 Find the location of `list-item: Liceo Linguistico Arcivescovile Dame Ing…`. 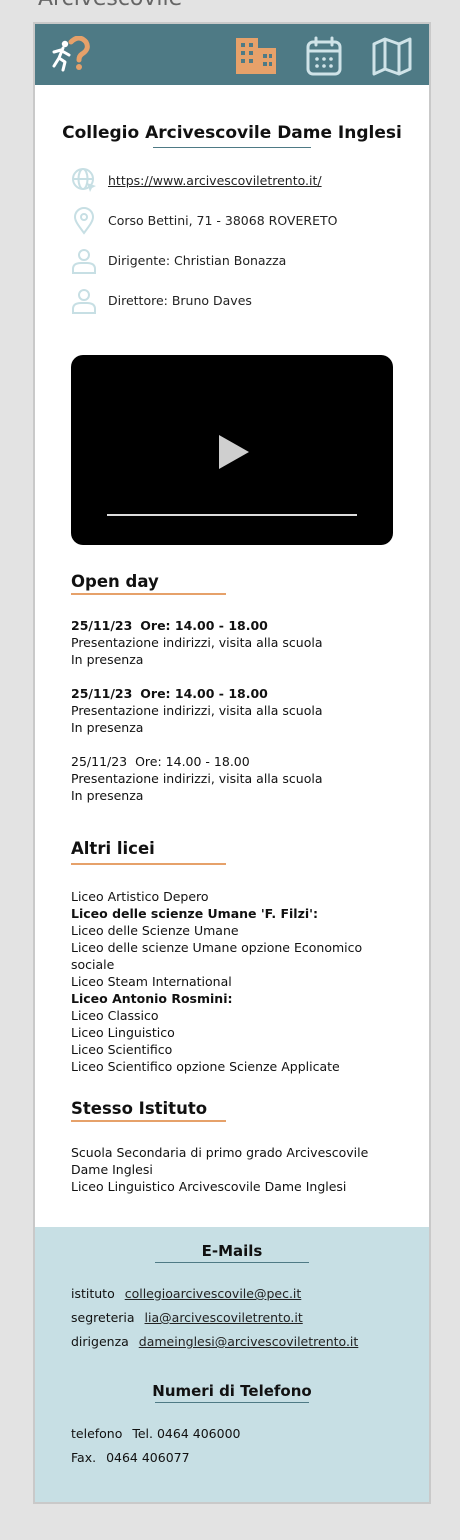

list-item: Liceo Linguistico Arcivescovile Dame Ing… is located at coordinates (209, 1186).